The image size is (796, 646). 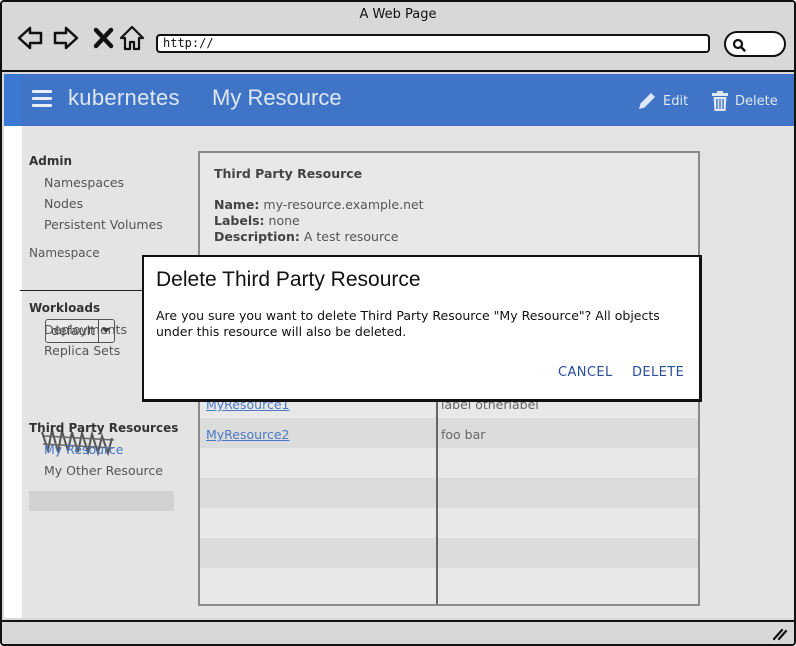 What do you see at coordinates (66, 38) in the screenshot?
I see `forward-icon` at bounding box center [66, 38].